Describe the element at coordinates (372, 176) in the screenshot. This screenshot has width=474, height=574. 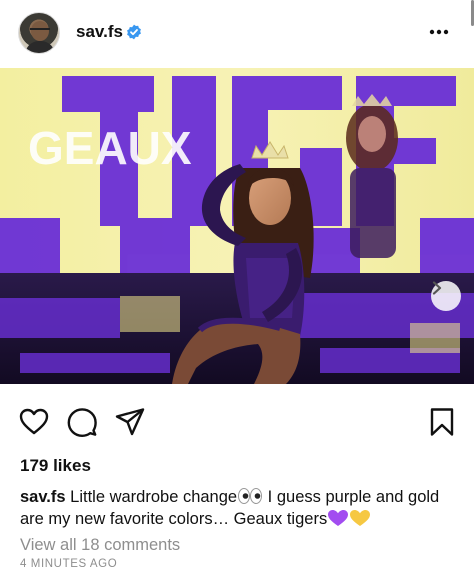
I see `screen-reflection-figure` at that location.